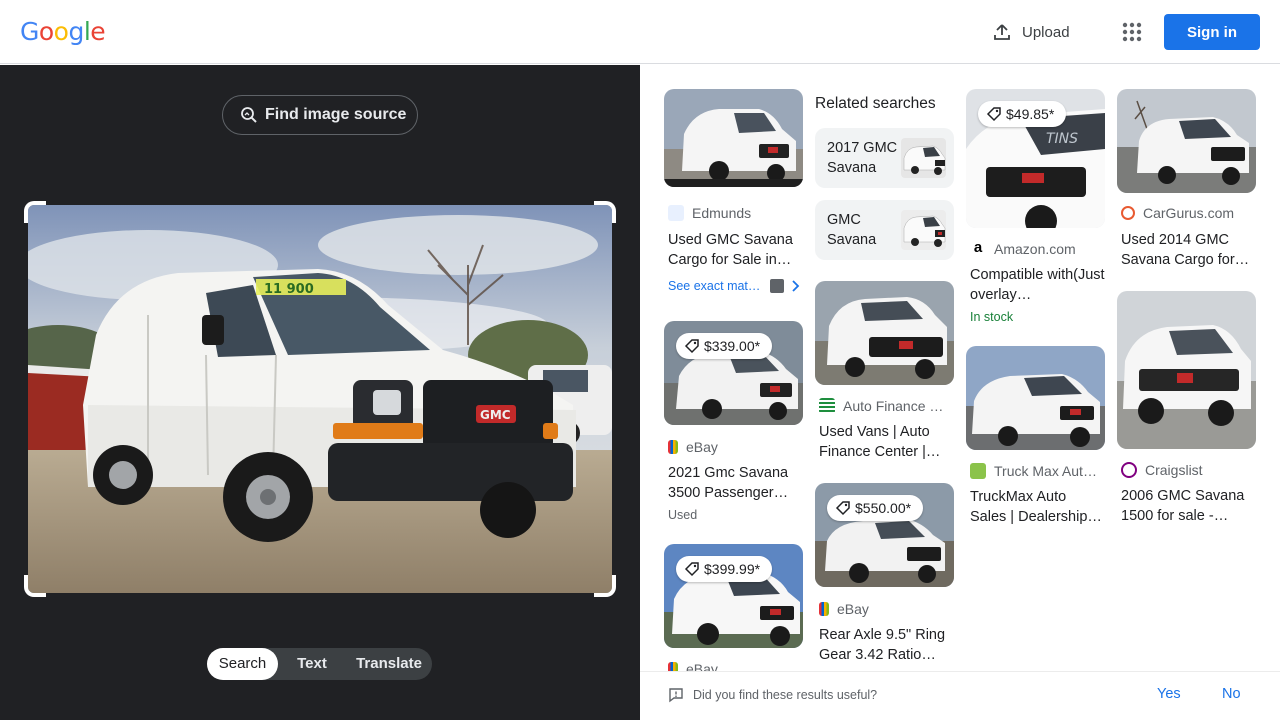  What do you see at coordinates (796, 286) in the screenshot?
I see `chevron-right-icon` at bounding box center [796, 286].